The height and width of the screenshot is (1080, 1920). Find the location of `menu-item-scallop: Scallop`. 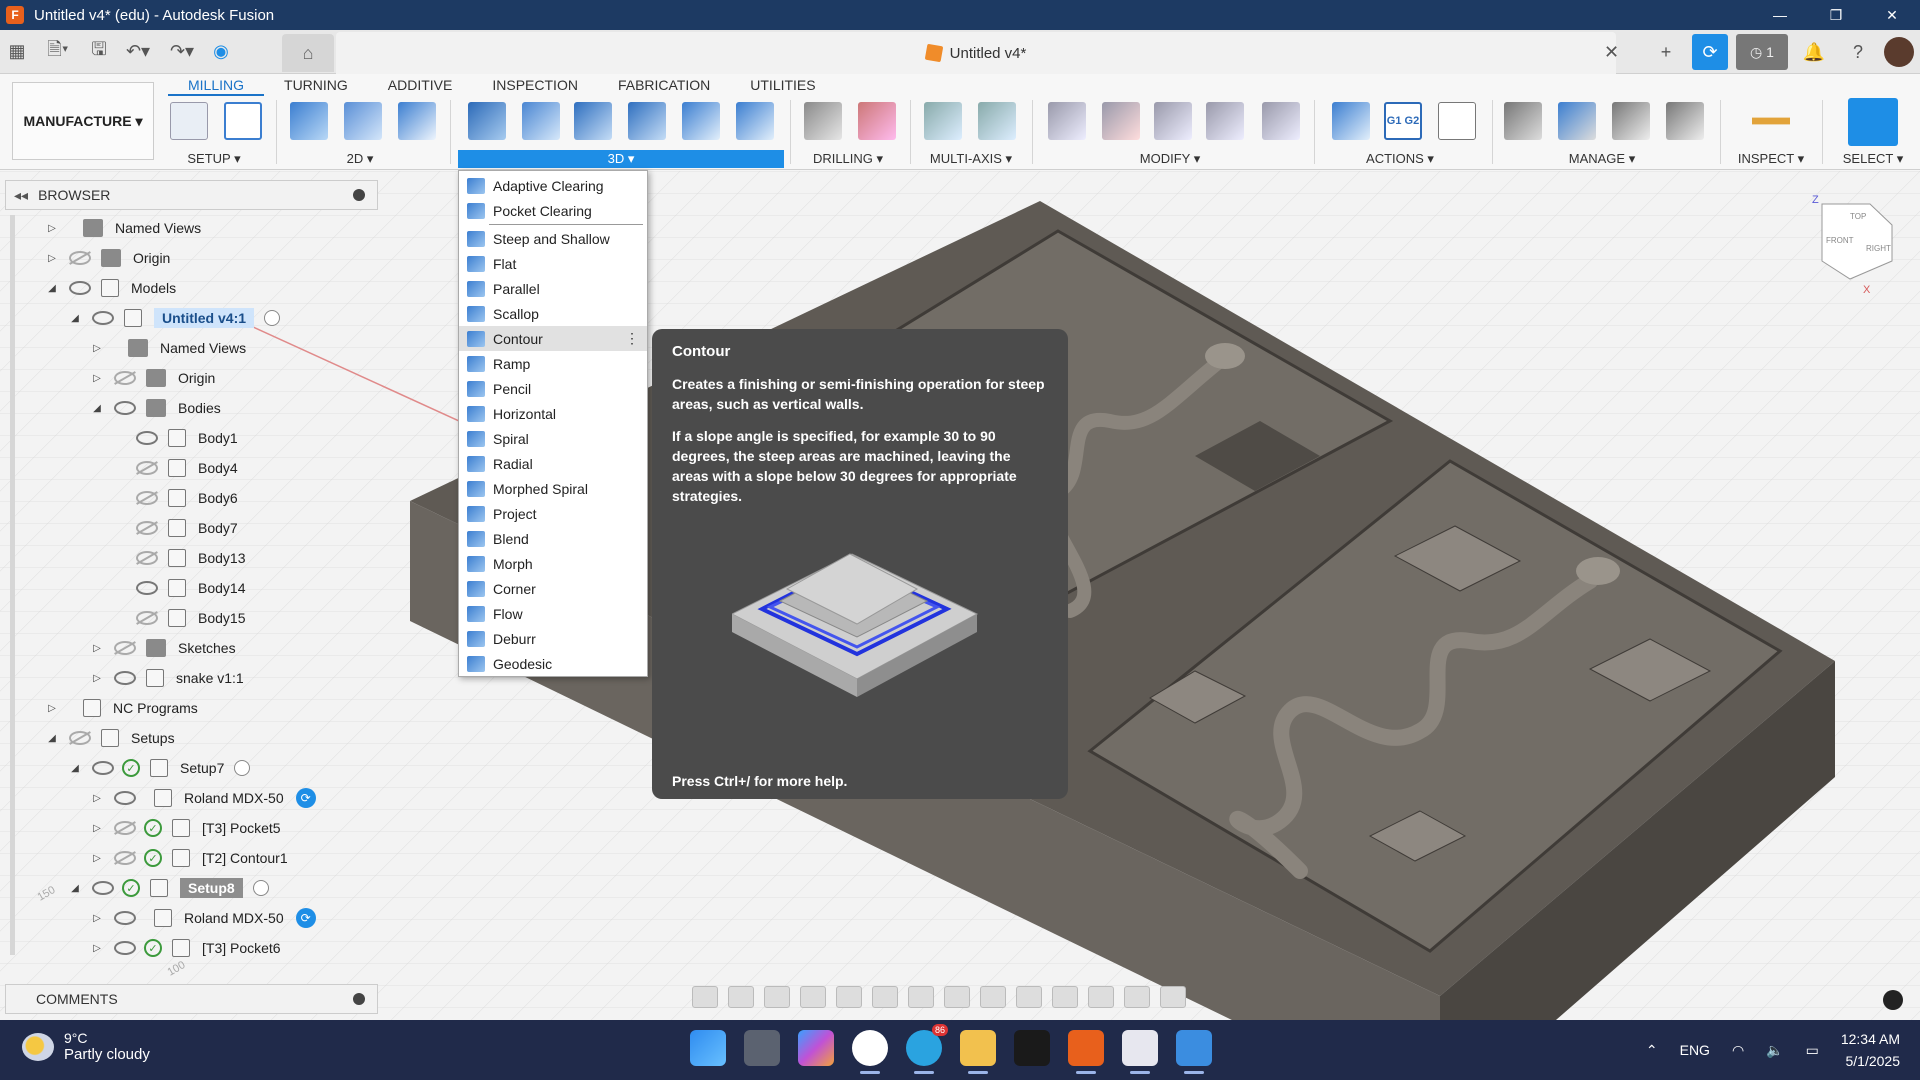

menu-item-scallop: Scallop is located at coordinates (553, 313).